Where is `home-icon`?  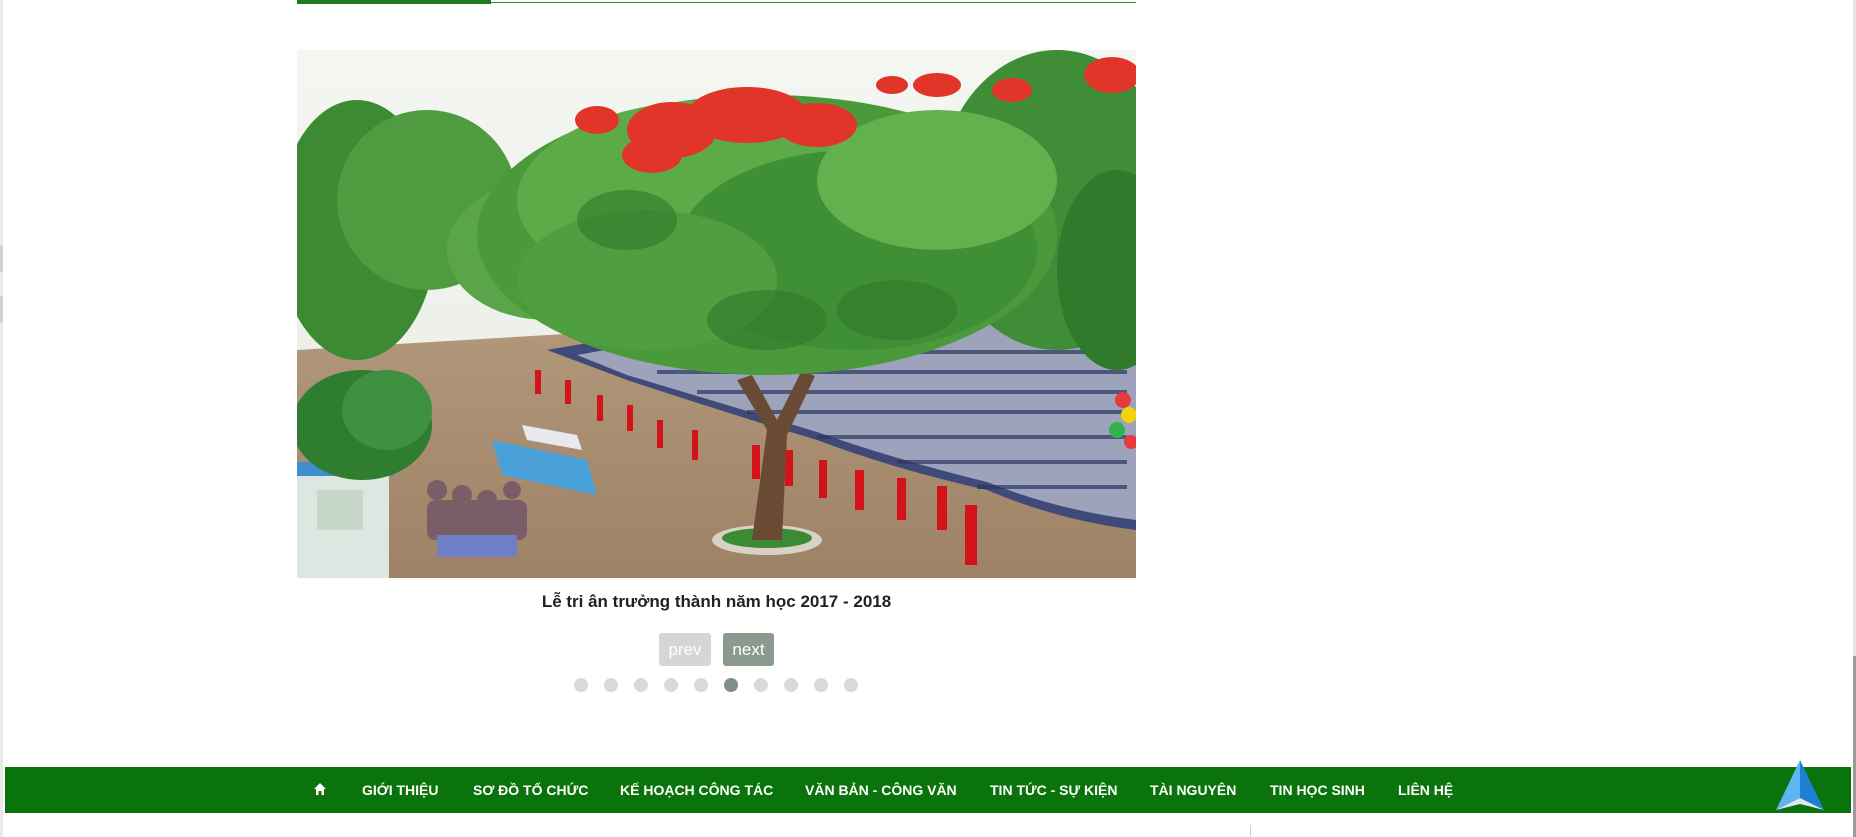
home-icon is located at coordinates (320, 789).